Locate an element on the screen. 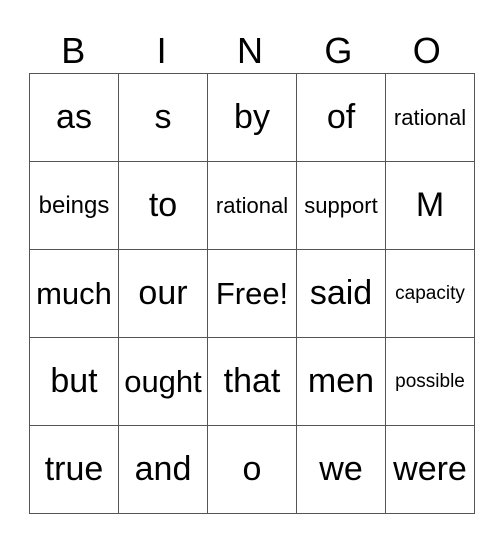 The height and width of the screenshot is (544, 500). bingo-cell: and is located at coordinates (163, 469).